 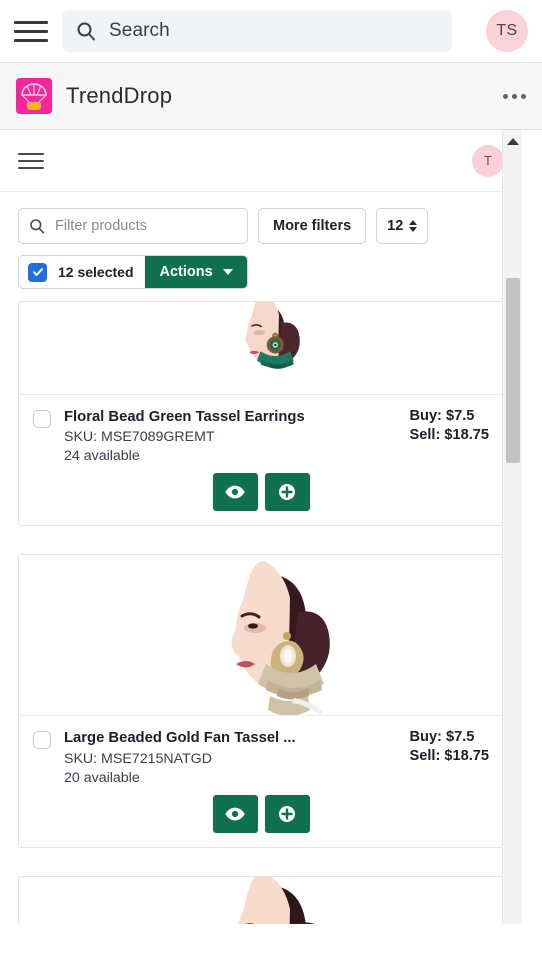 I want to click on caret-up-icon, so click(x=512, y=141).